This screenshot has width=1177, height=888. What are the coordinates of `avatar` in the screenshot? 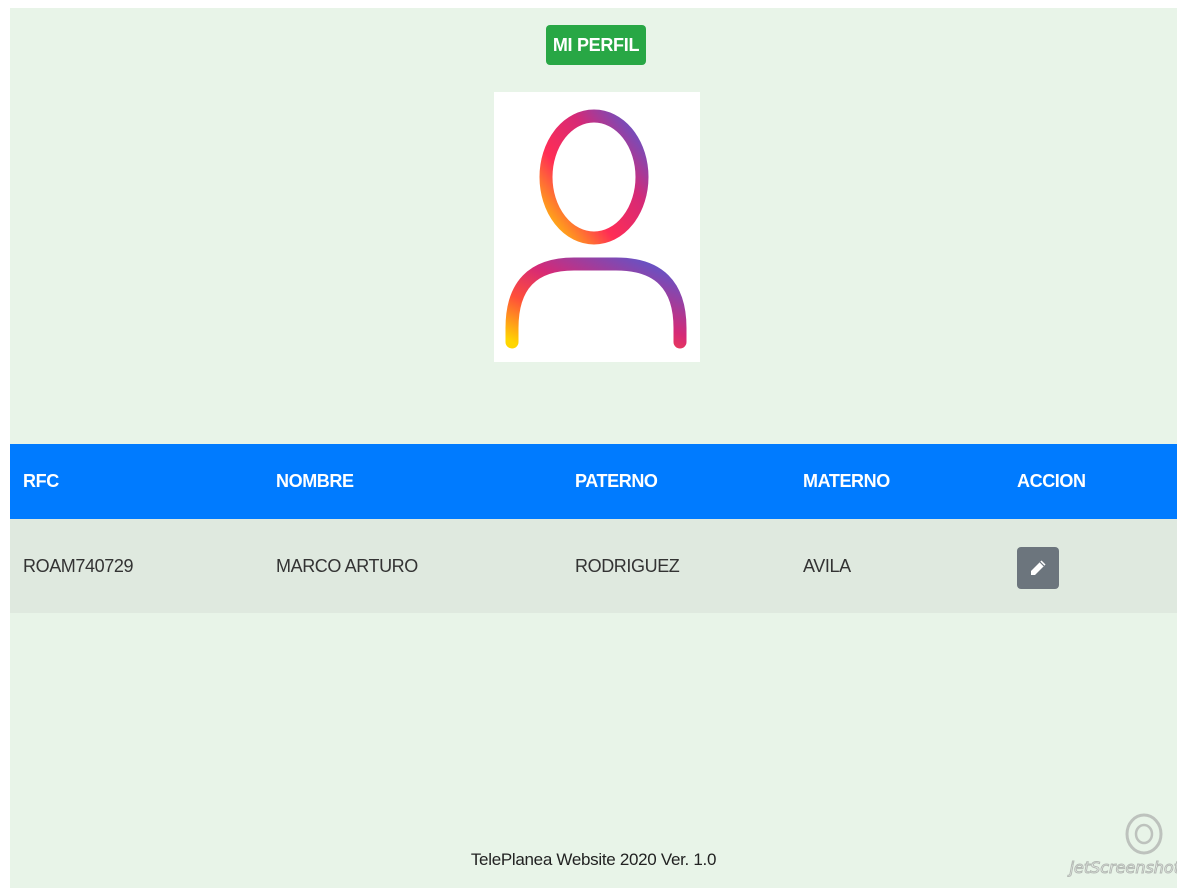 It's located at (597, 227).